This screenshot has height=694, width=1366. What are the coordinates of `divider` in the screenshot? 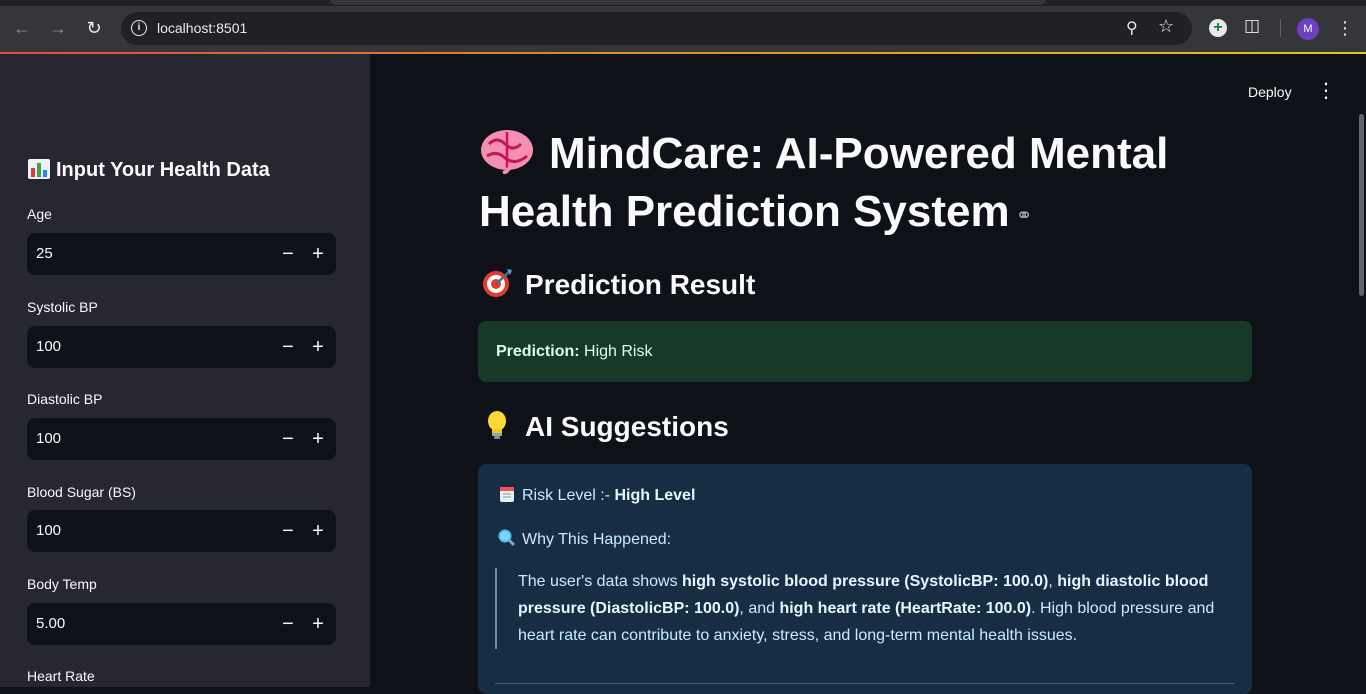 It's located at (865, 683).